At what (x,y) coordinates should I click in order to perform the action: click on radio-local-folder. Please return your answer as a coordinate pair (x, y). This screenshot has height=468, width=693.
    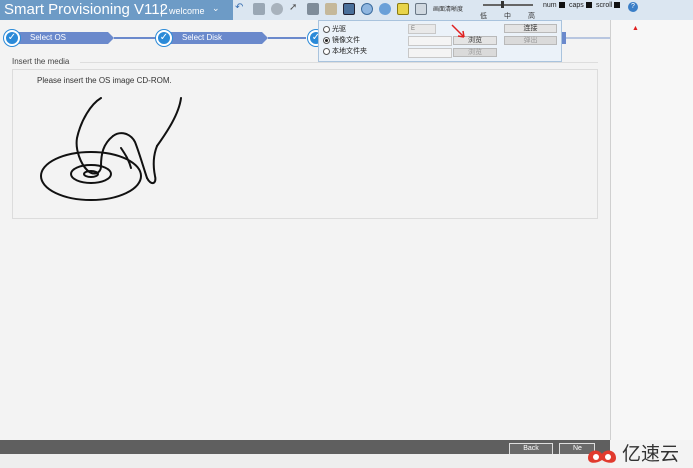
    Looking at the image, I should click on (326, 51).